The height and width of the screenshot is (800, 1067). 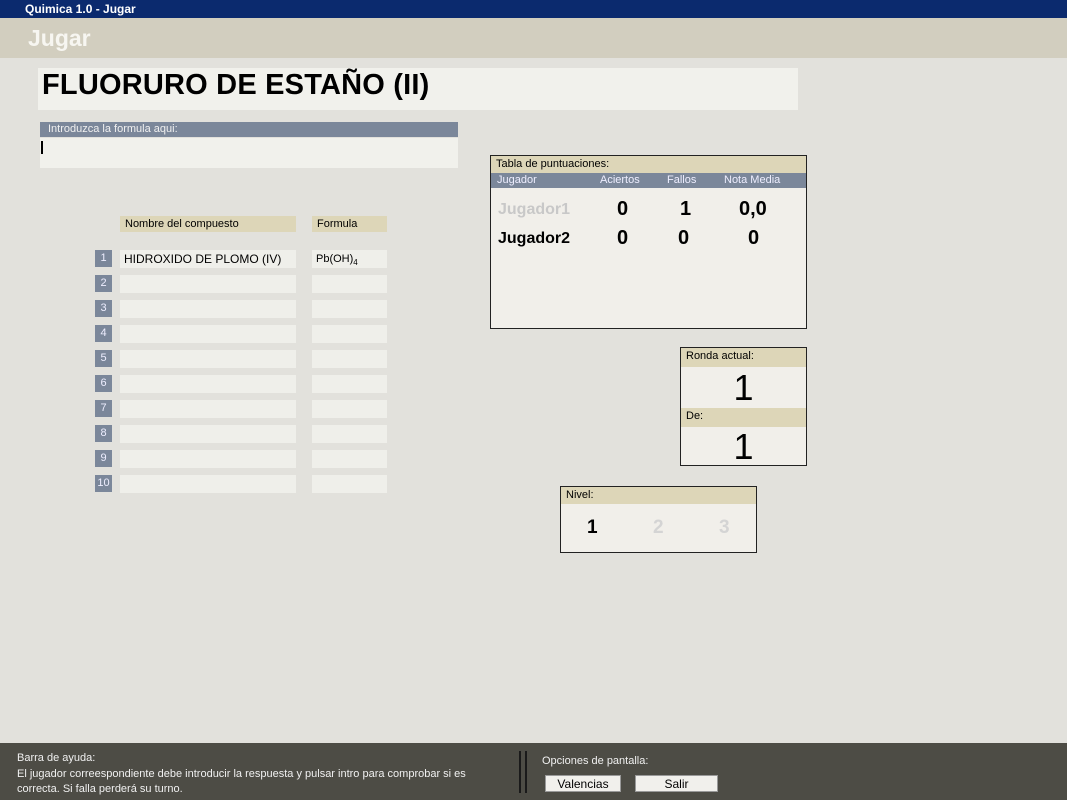 What do you see at coordinates (103, 258) in the screenshot?
I see `row-number: 1` at bounding box center [103, 258].